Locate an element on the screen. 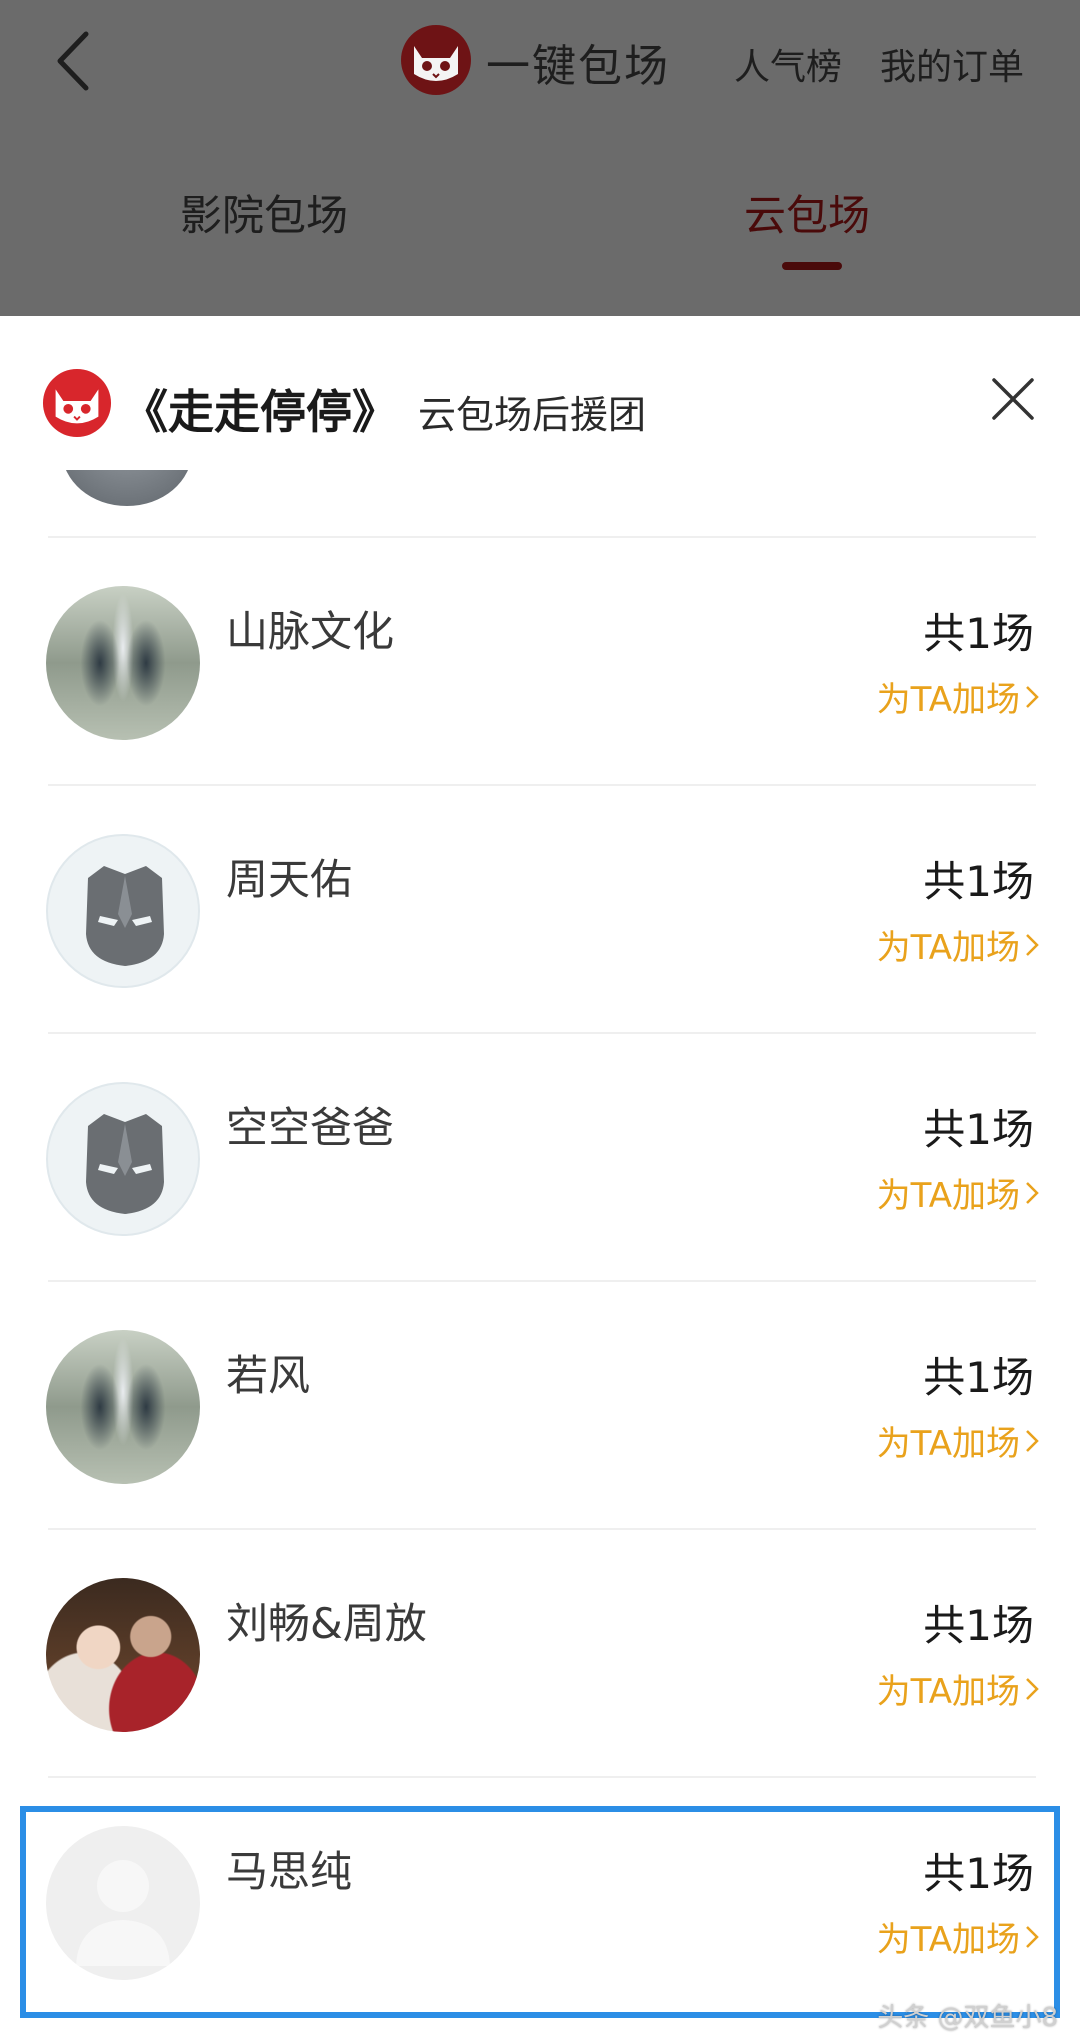  app-title: 一键包场 is located at coordinates (578, 66).